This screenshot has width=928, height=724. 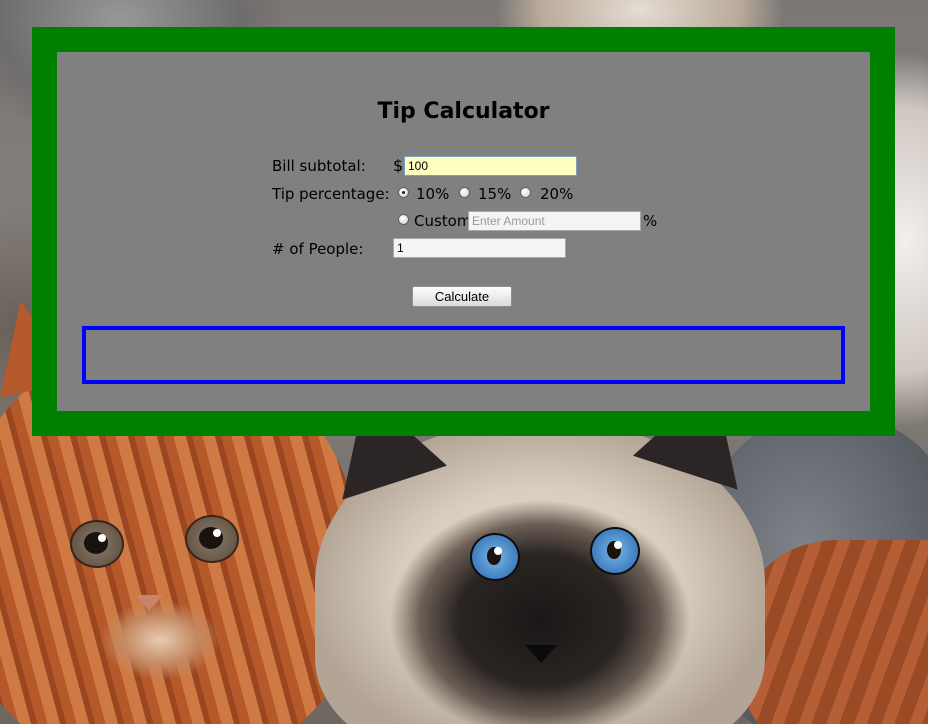 I want to click on ginger-kitten-nose, so click(x=149, y=603).